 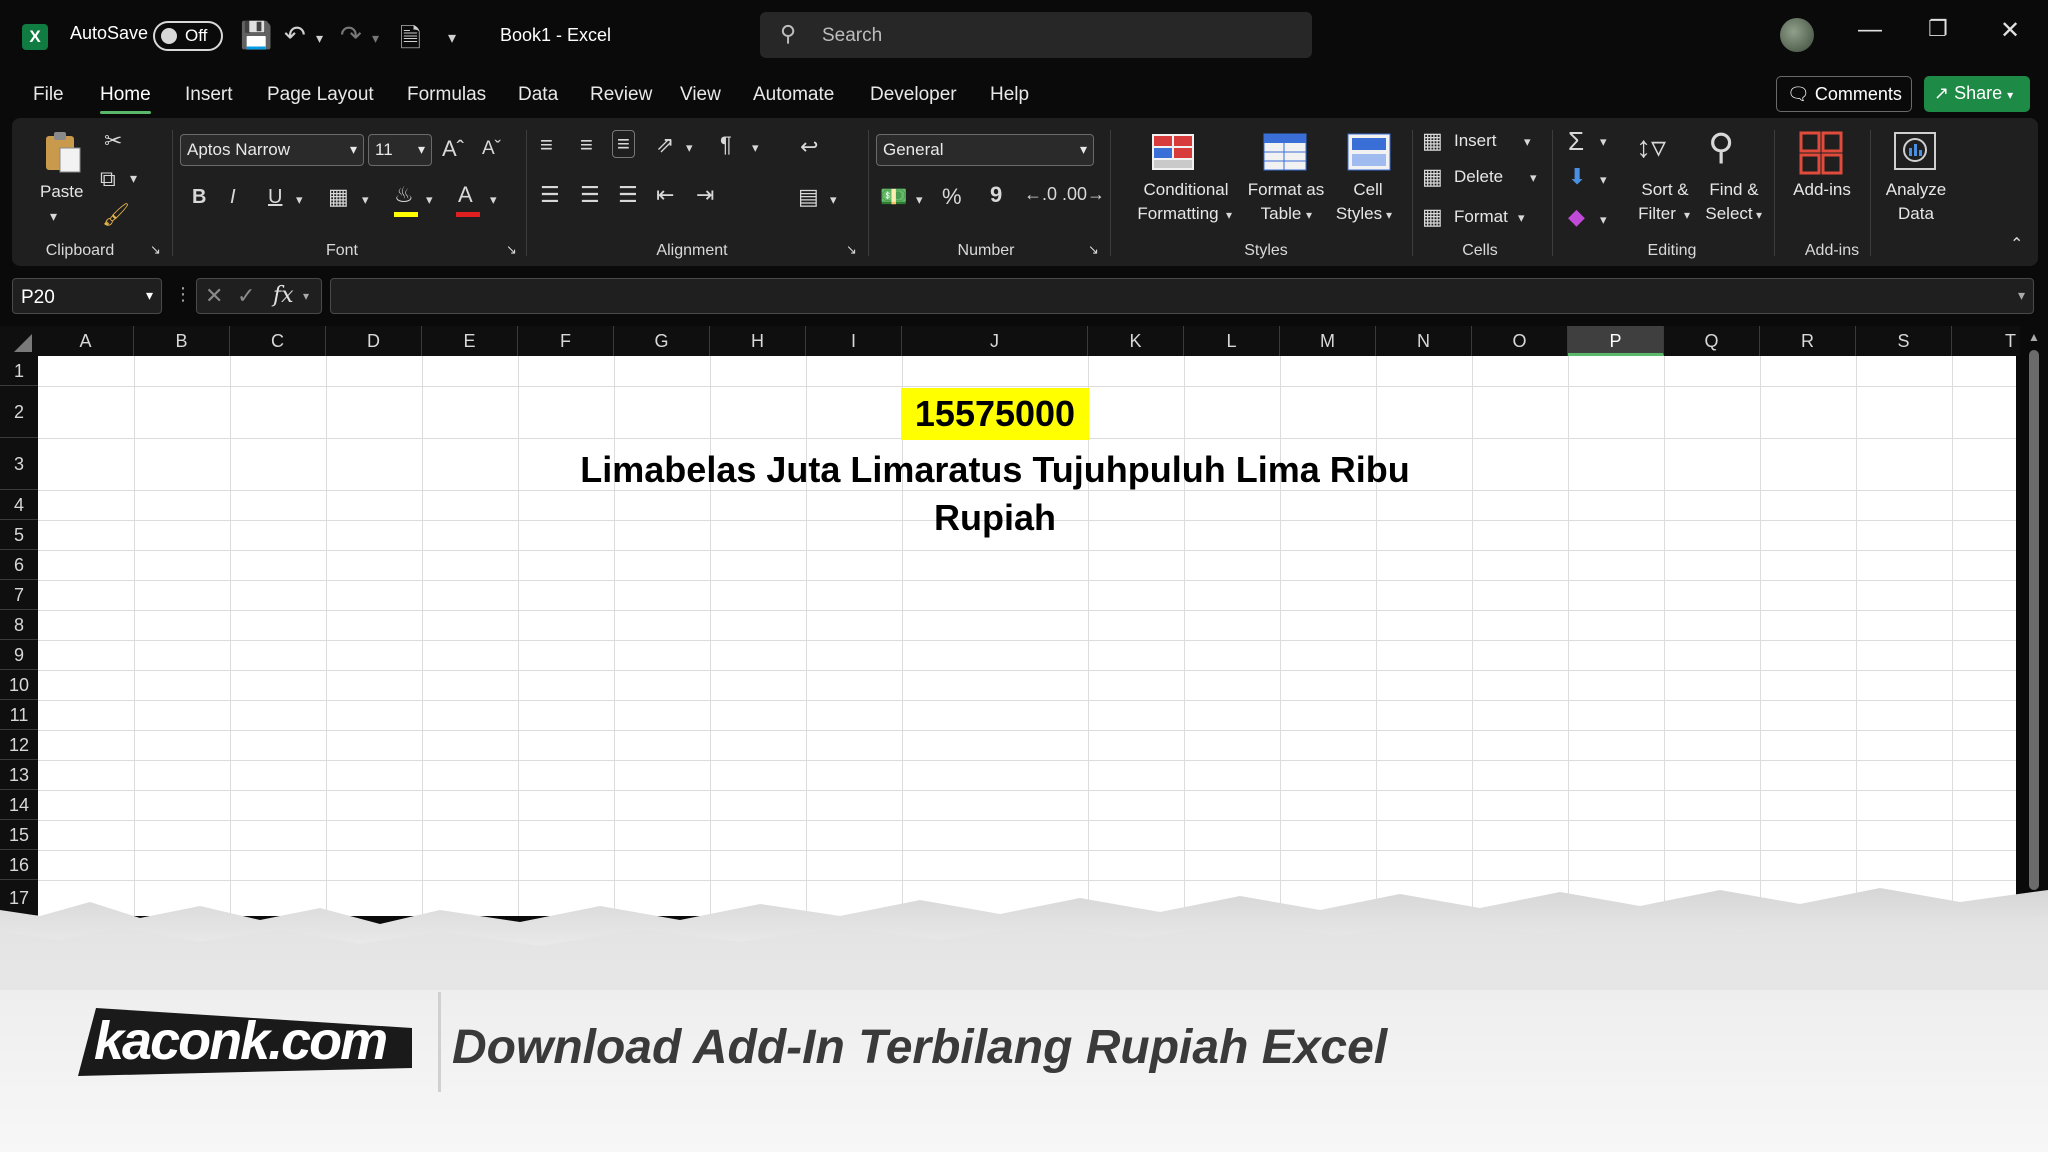 I want to click on column-header: T, so click(x=1986, y=341).